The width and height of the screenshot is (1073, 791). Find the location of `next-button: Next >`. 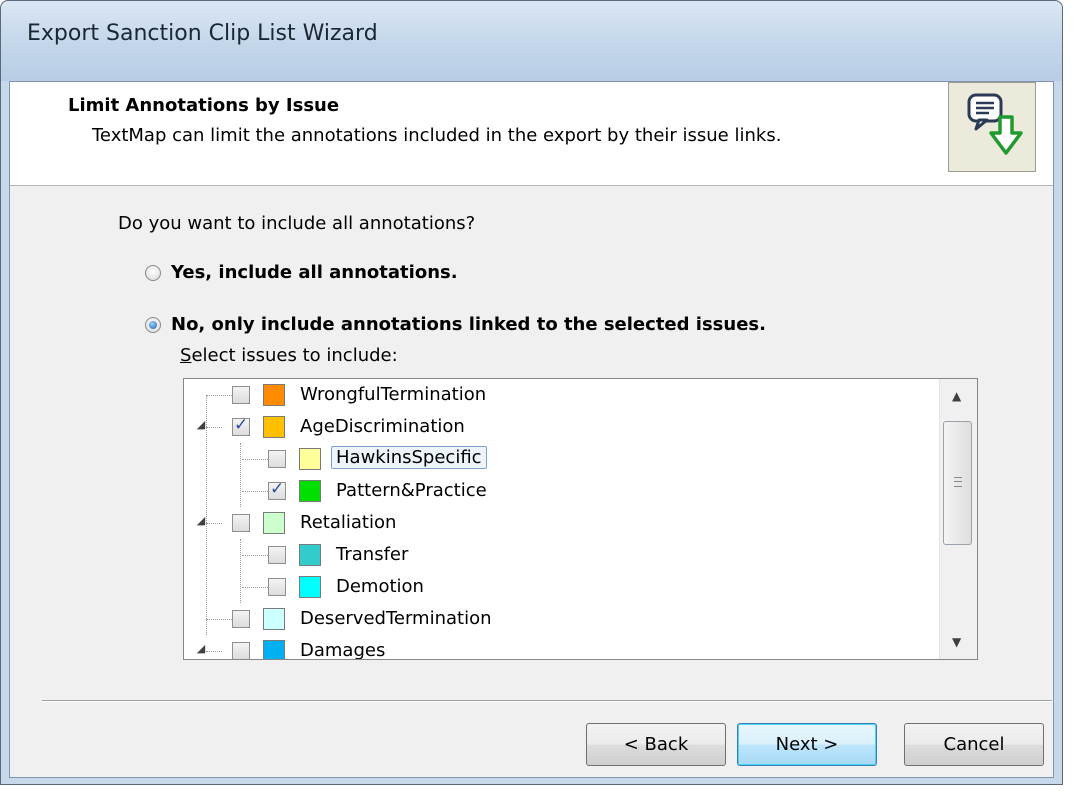

next-button: Next > is located at coordinates (807, 744).